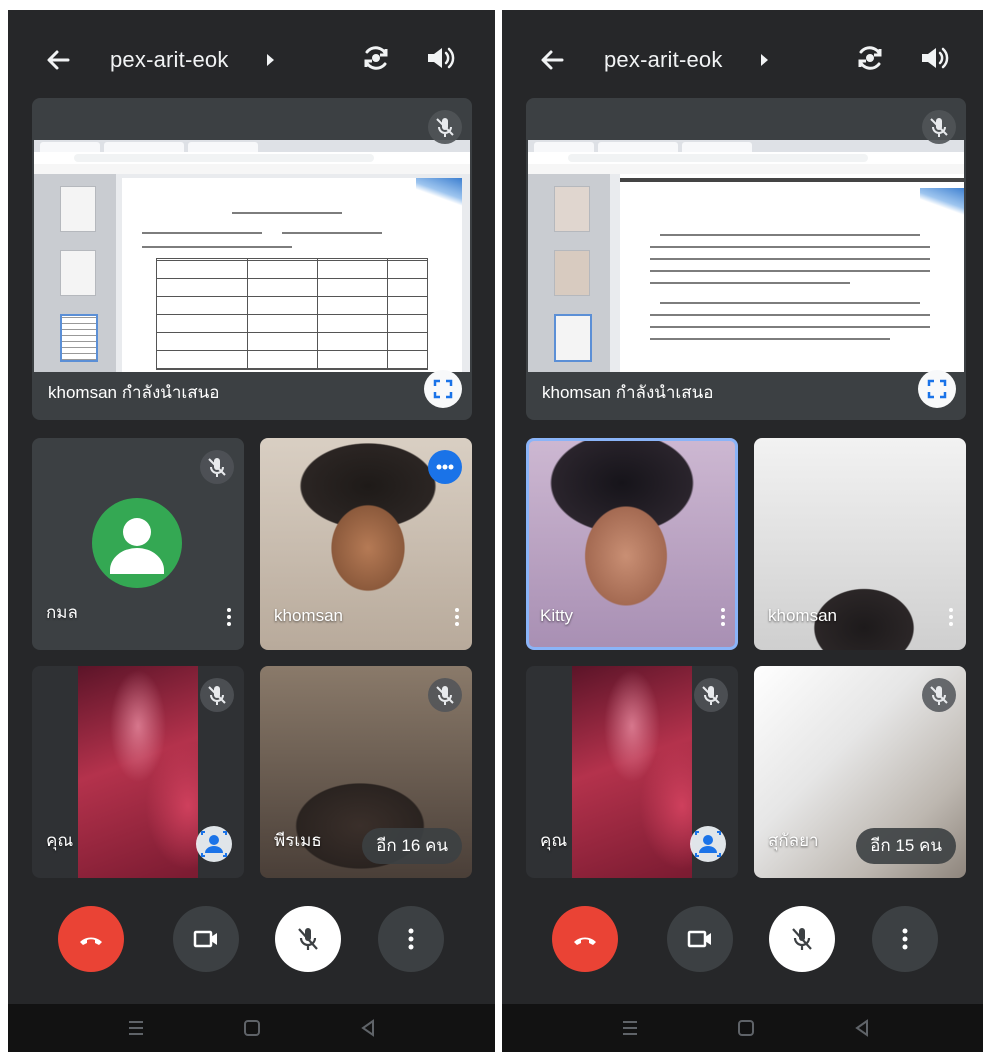  Describe the element at coordinates (491, 5) in the screenshot. I see `top-strip` at that location.